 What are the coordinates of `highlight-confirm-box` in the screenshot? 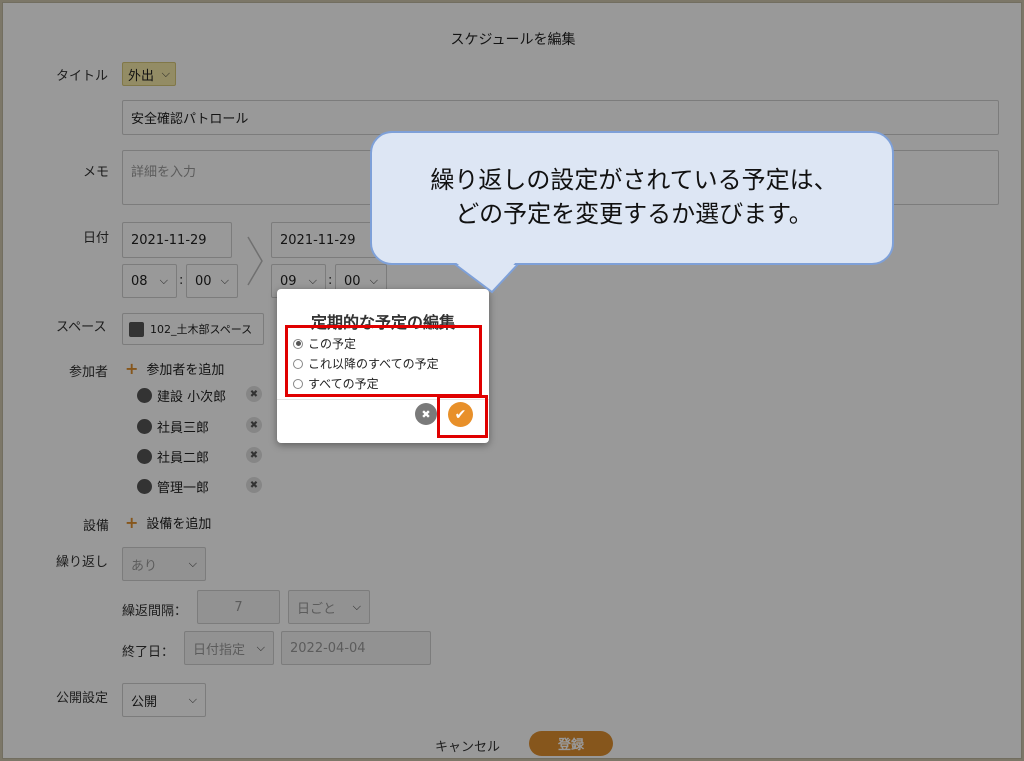 It's located at (462, 416).